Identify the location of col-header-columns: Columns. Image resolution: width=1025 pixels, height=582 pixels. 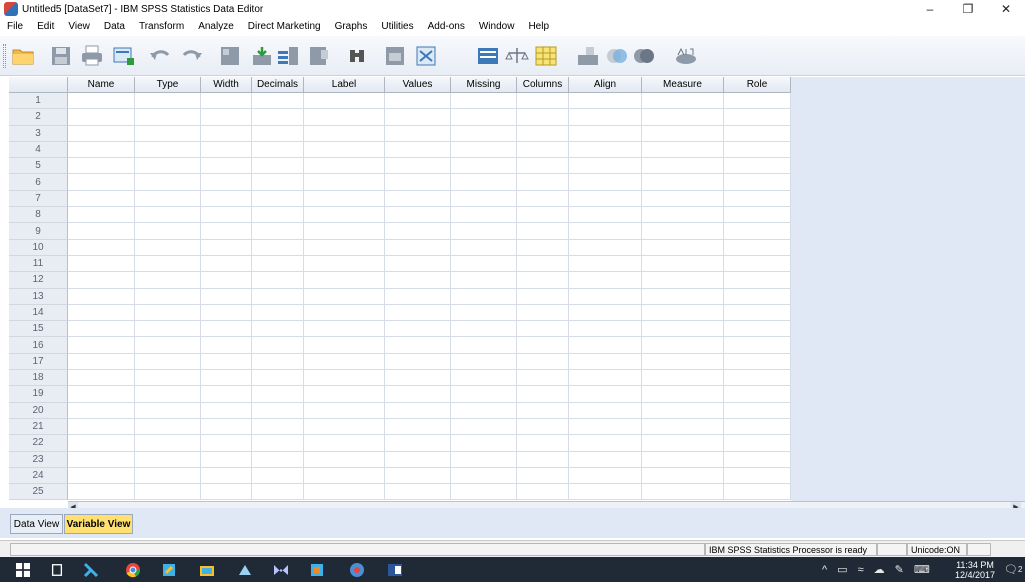
(543, 85).